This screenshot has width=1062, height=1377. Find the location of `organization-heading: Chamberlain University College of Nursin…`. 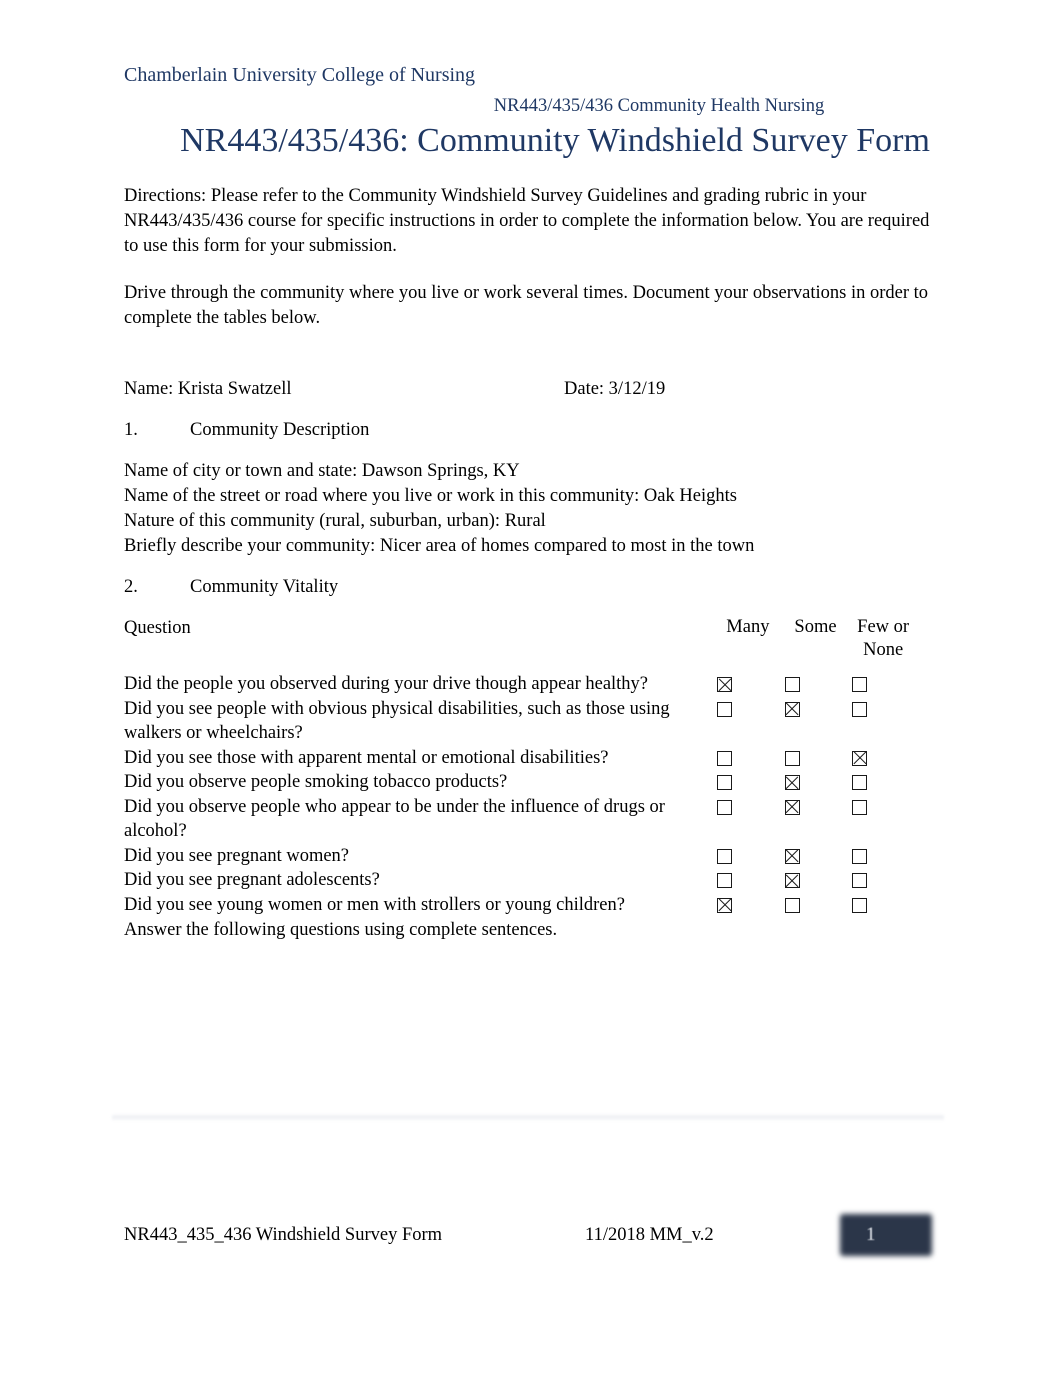

organization-heading: Chamberlain University College of Nursin… is located at coordinates (300, 75).